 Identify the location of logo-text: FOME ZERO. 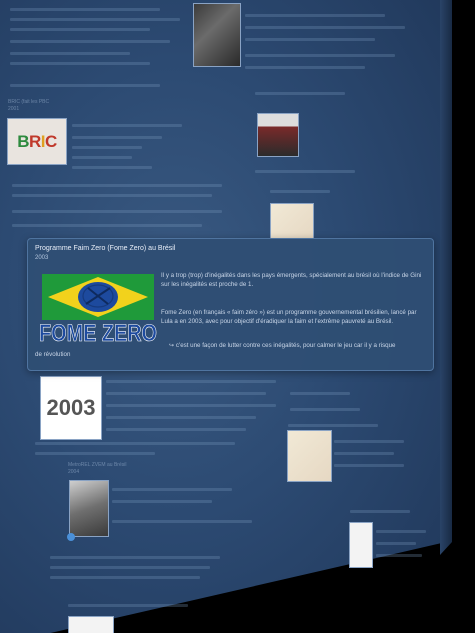
(98, 333).